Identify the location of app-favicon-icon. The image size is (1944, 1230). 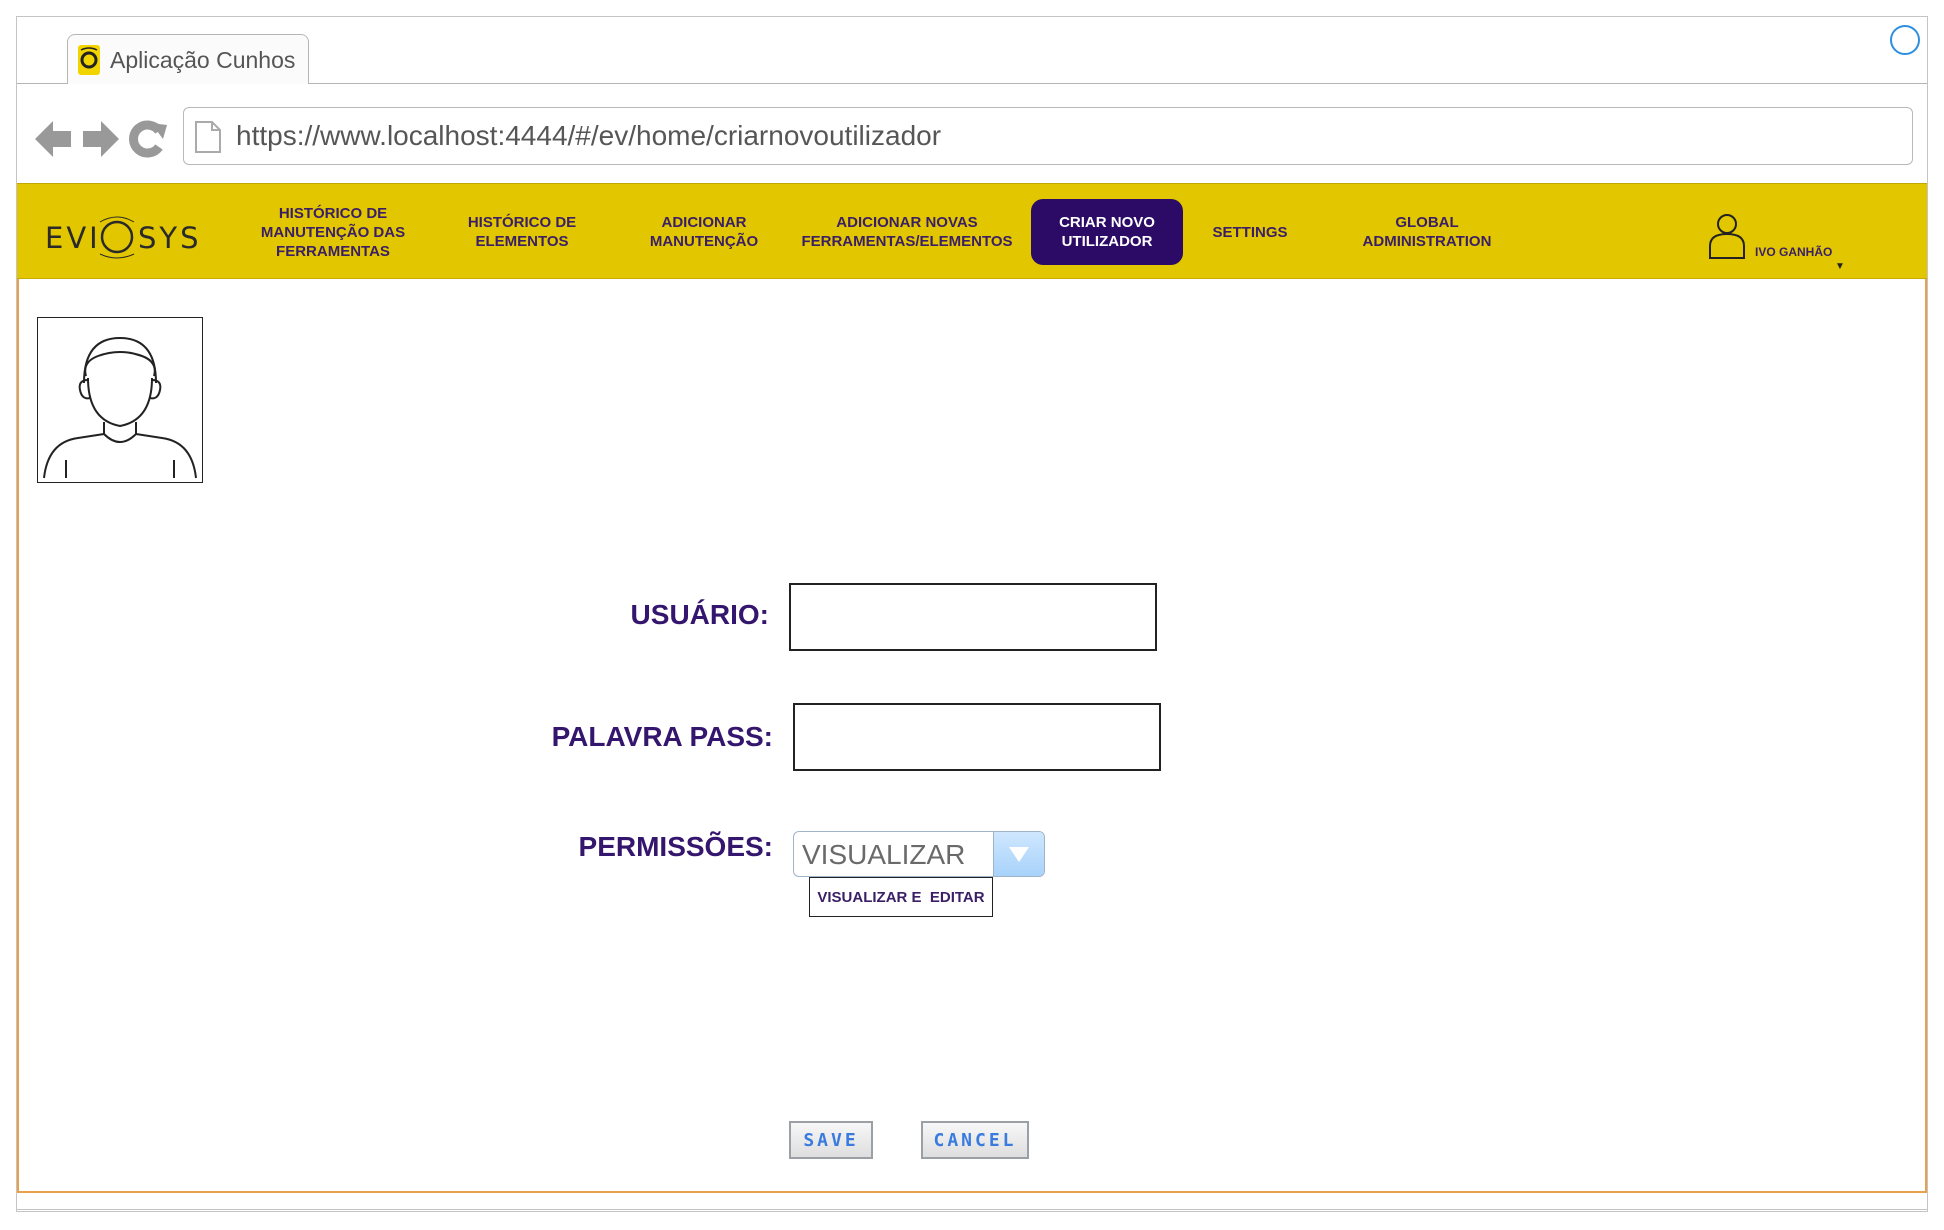
(89, 60).